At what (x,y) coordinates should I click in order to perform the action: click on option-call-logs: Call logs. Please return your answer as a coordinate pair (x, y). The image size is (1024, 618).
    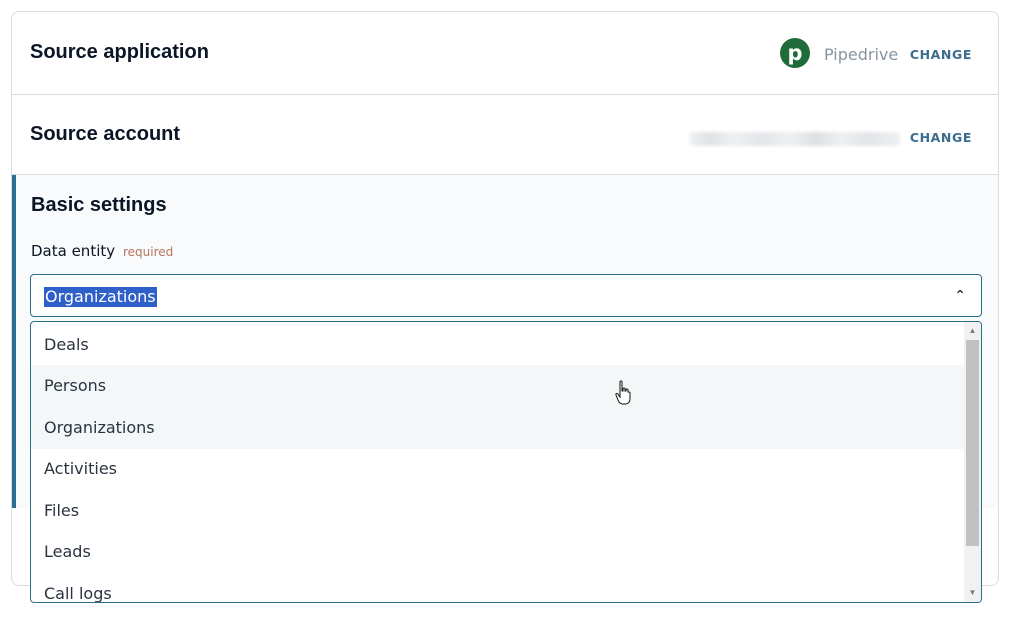
    Looking at the image, I should click on (497, 587).